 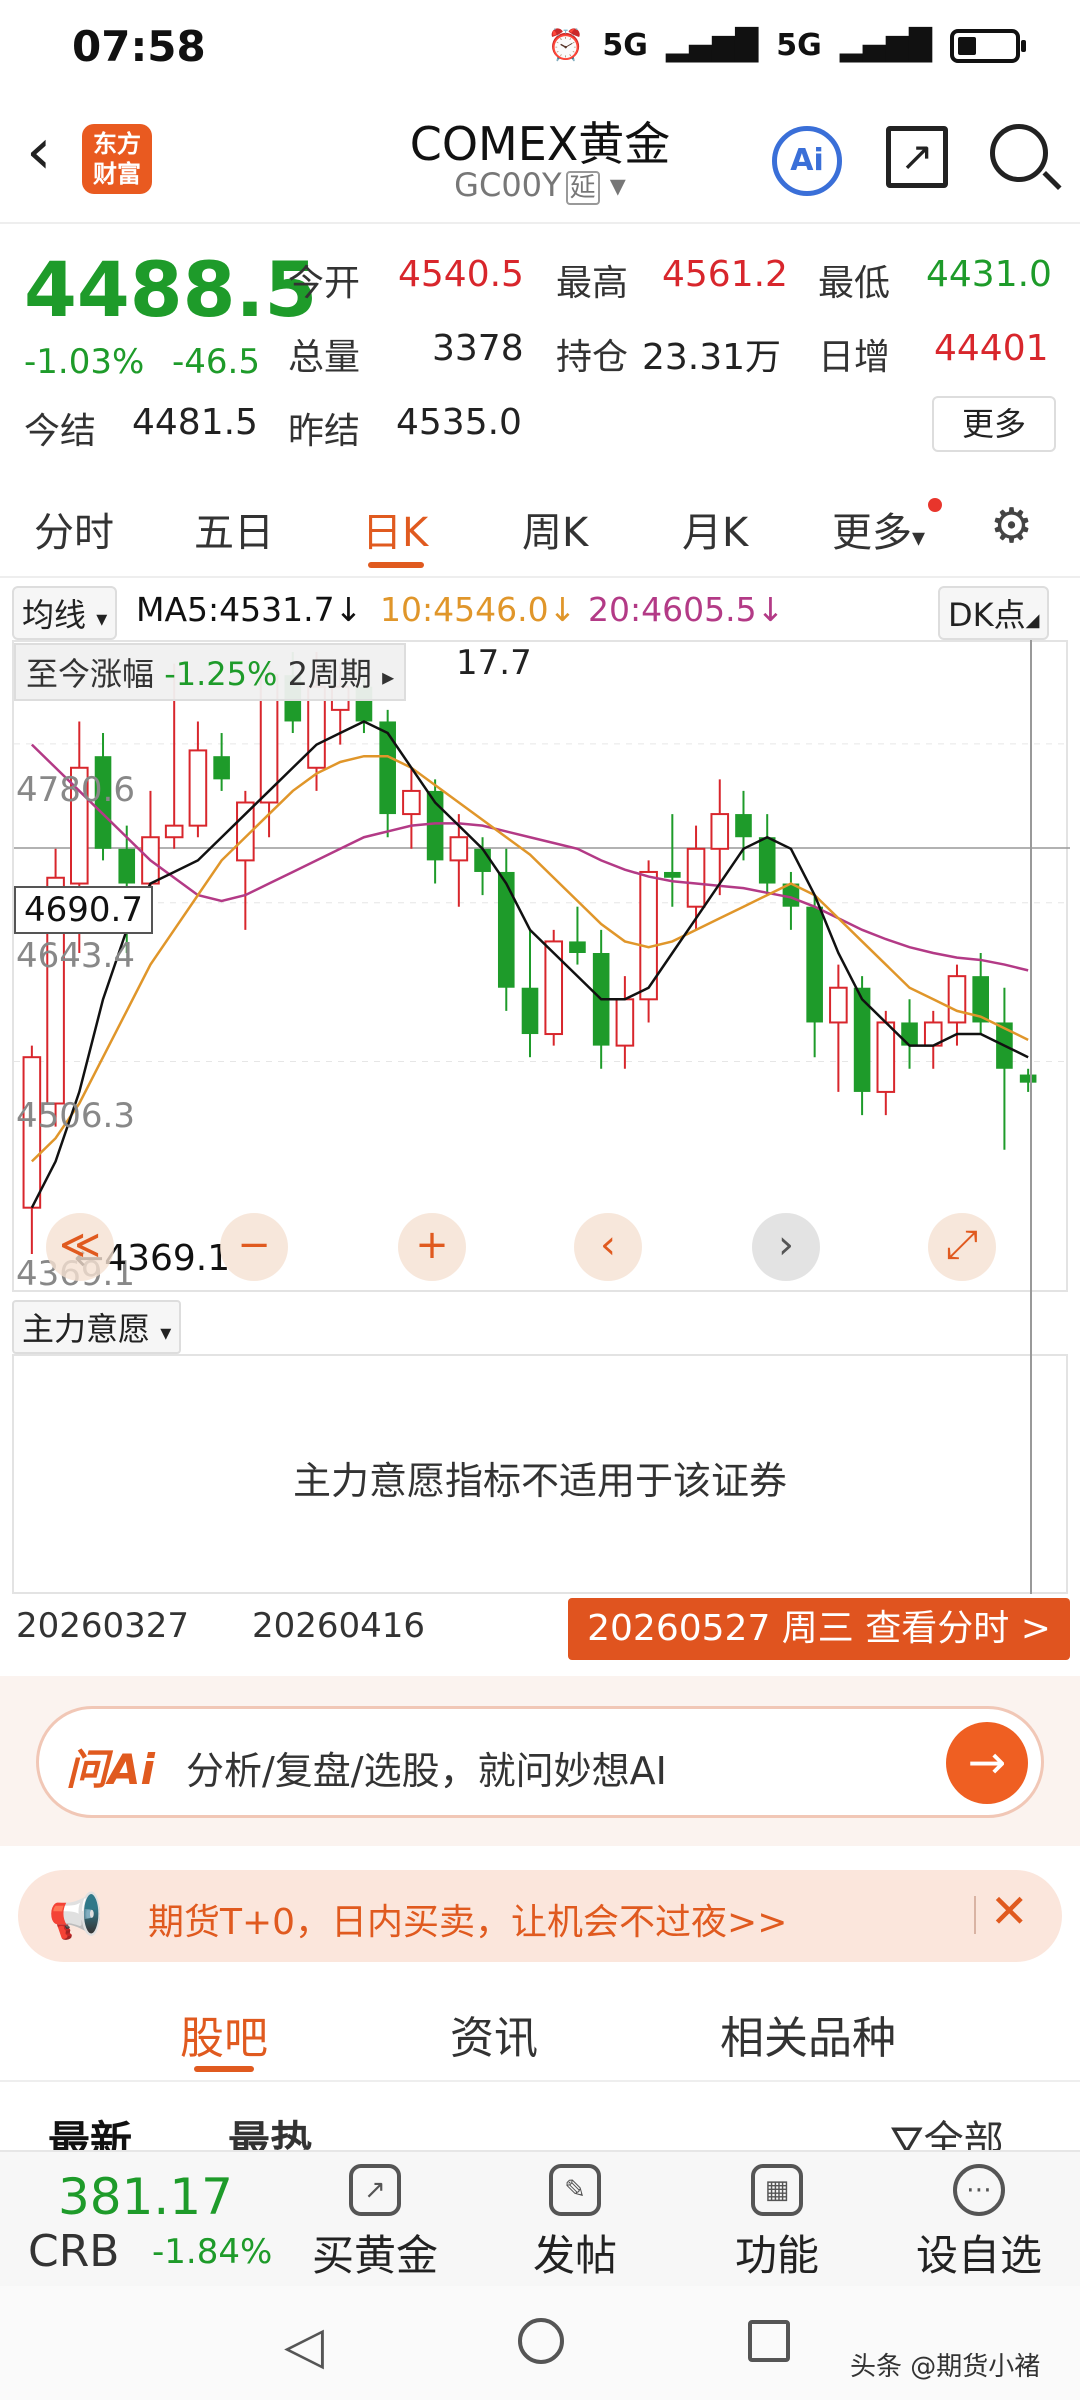 I want to click on scroll-start-button: ≪, so click(x=80, y=1247).